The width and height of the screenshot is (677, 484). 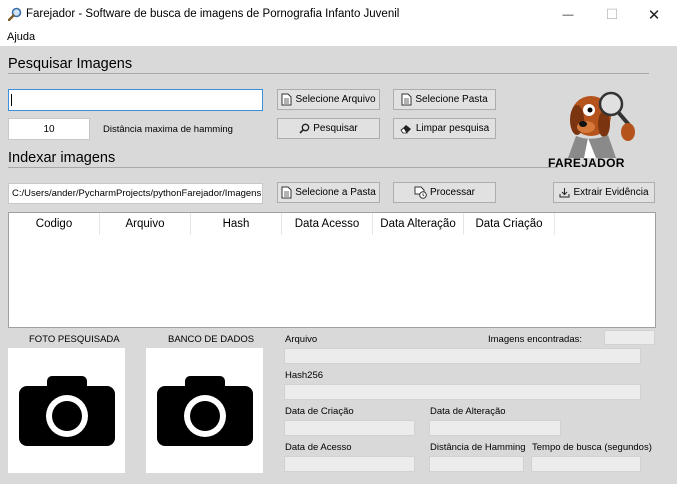 What do you see at coordinates (211, 339) in the screenshot?
I see `database-photo-label: BANCO DE DADOS` at bounding box center [211, 339].